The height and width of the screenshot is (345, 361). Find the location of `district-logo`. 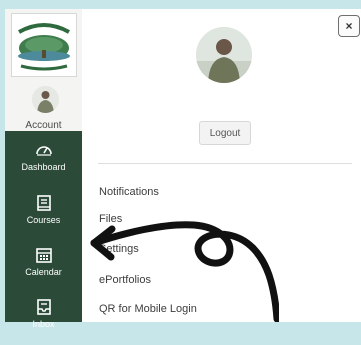

district-logo is located at coordinates (44, 45).